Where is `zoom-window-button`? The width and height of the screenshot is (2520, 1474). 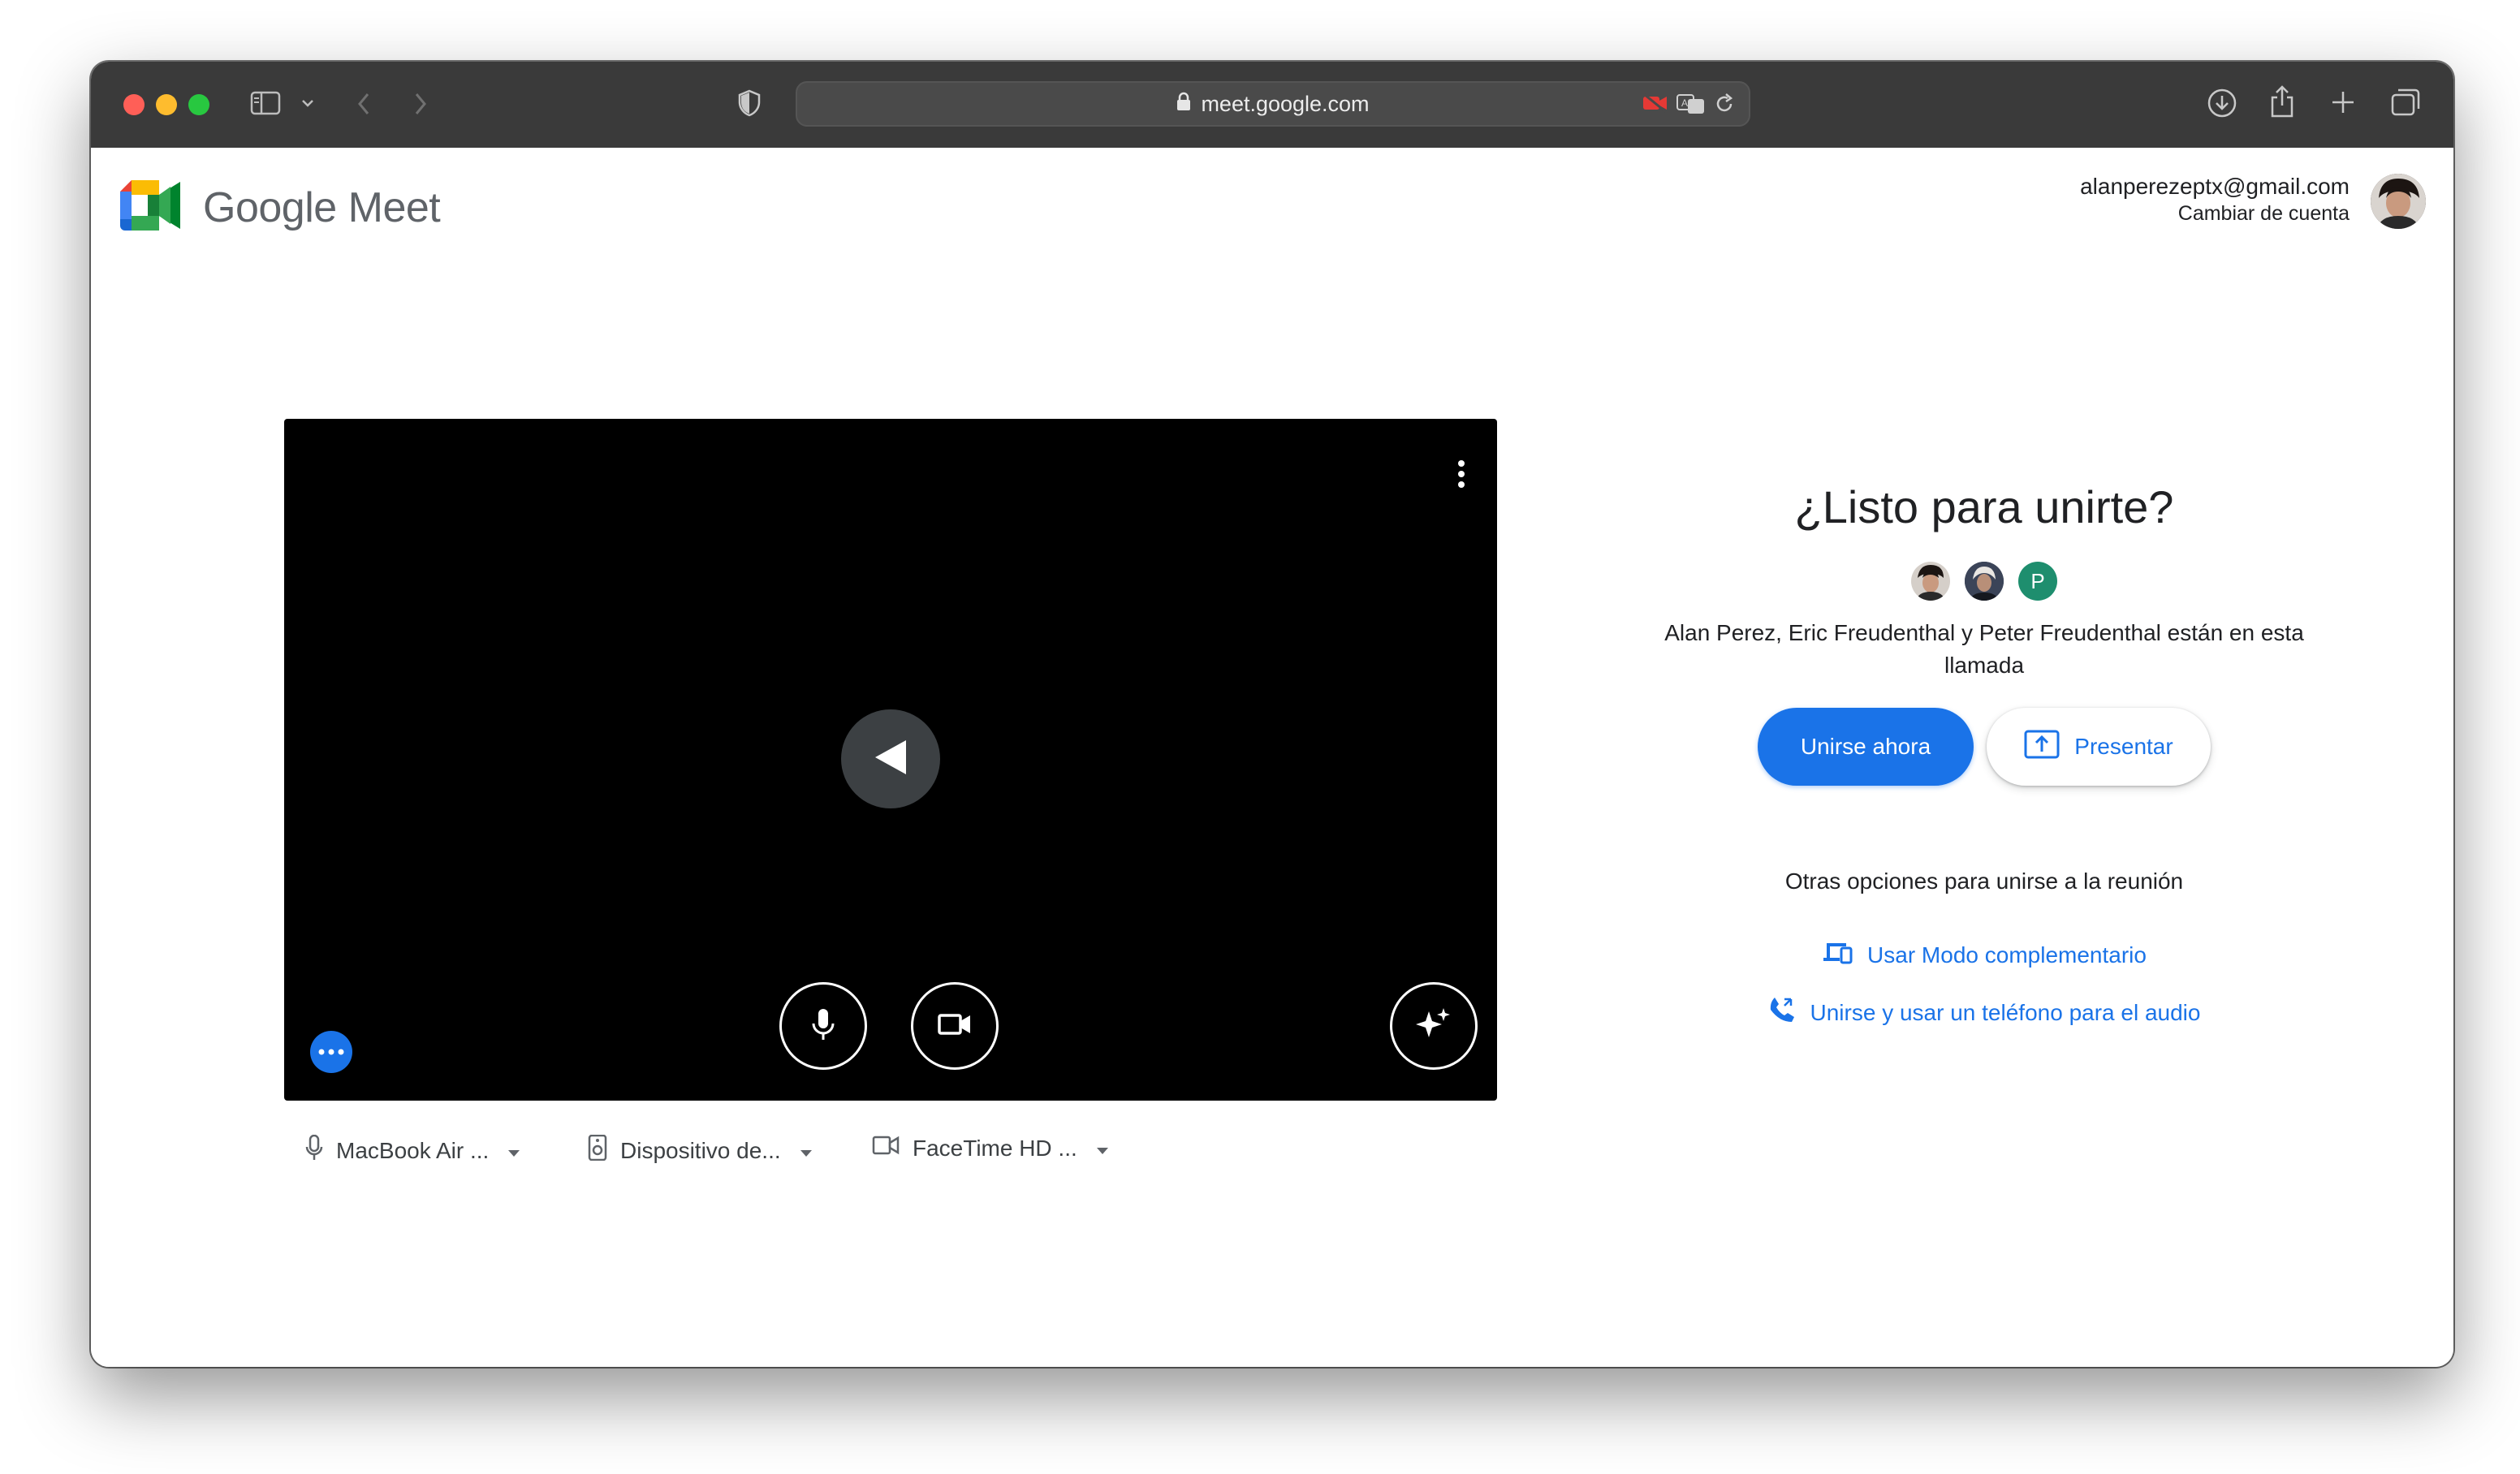
zoom-window-button is located at coordinates (198, 104).